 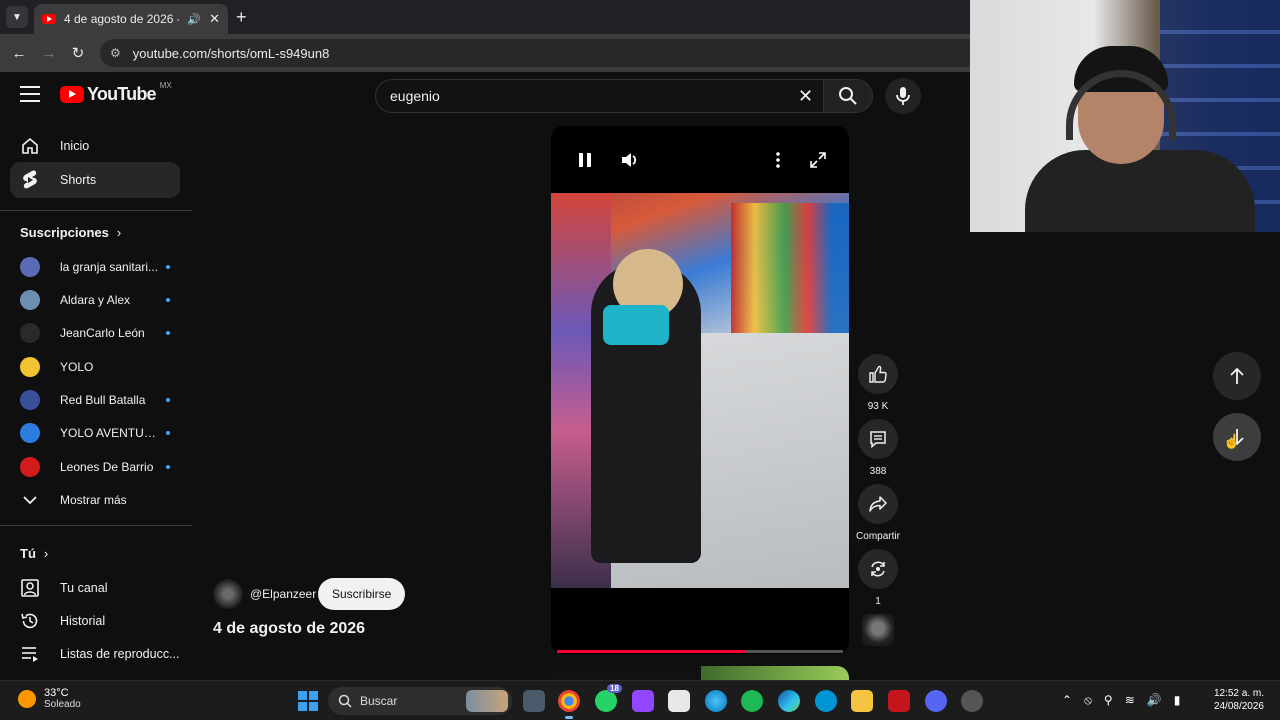 What do you see at coordinates (362, 594) in the screenshot?
I see `subscribe-button: Suscribirse` at bounding box center [362, 594].